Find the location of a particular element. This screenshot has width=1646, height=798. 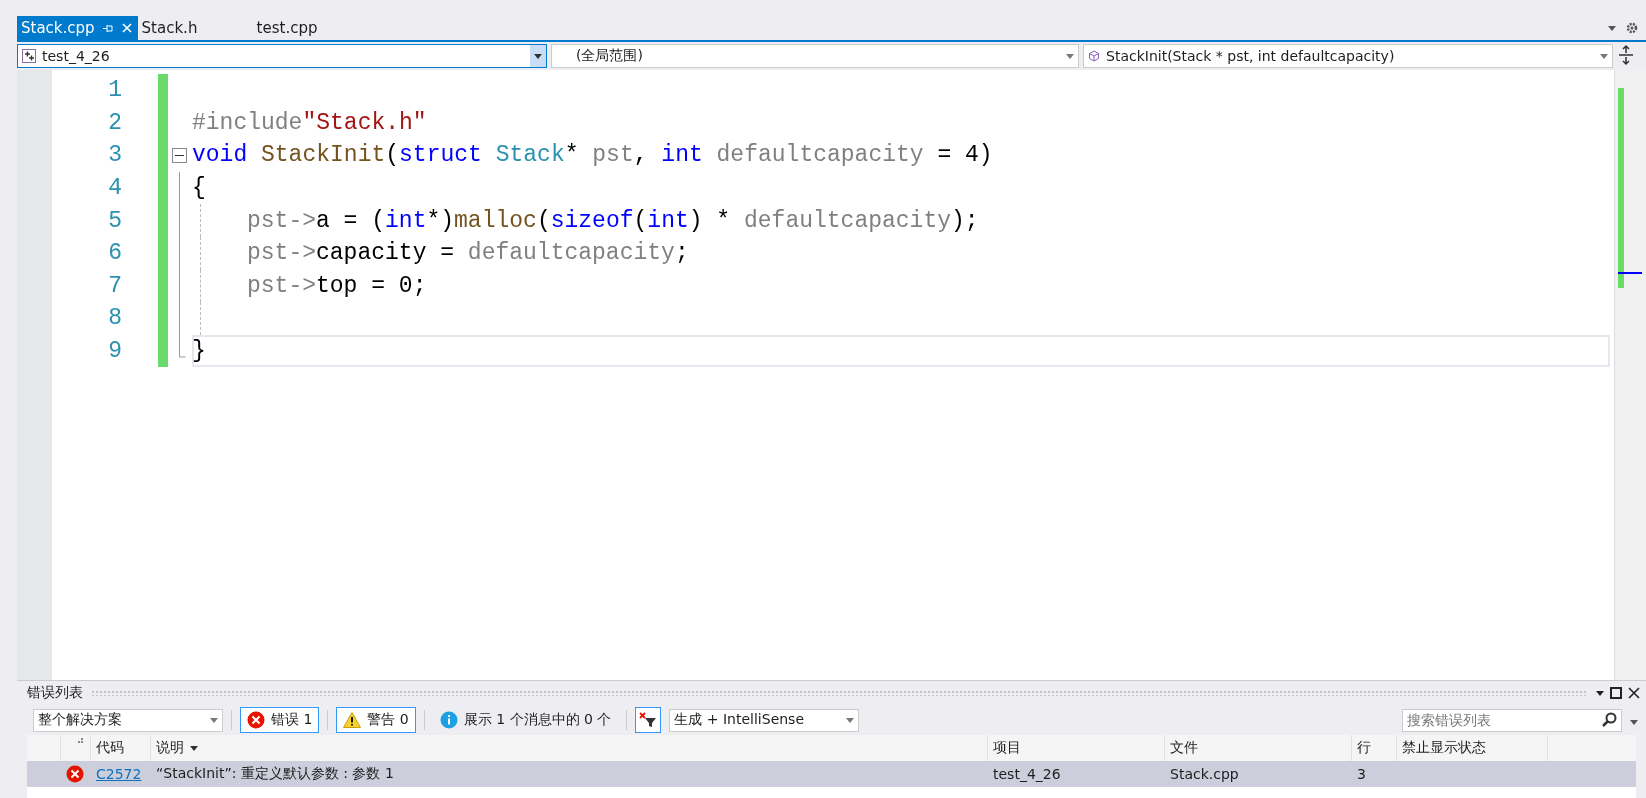

line-number: 9 is located at coordinates (114, 351).